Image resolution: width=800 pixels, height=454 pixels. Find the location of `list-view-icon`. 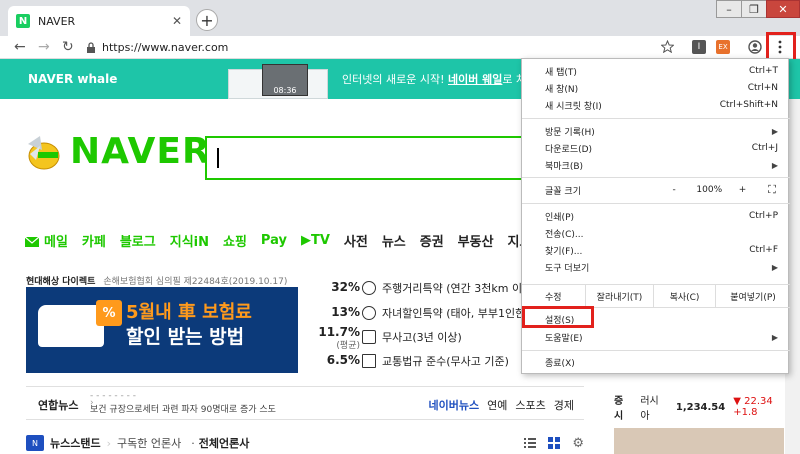

list-view-icon is located at coordinates (530, 443).